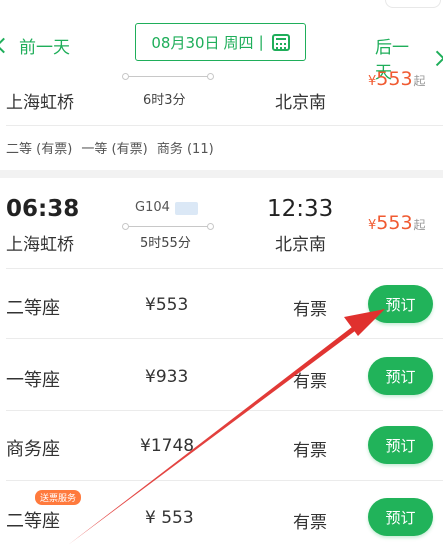 This screenshot has height=550, width=443. I want to click on prev-day-button: 前一天, so click(35, 45).